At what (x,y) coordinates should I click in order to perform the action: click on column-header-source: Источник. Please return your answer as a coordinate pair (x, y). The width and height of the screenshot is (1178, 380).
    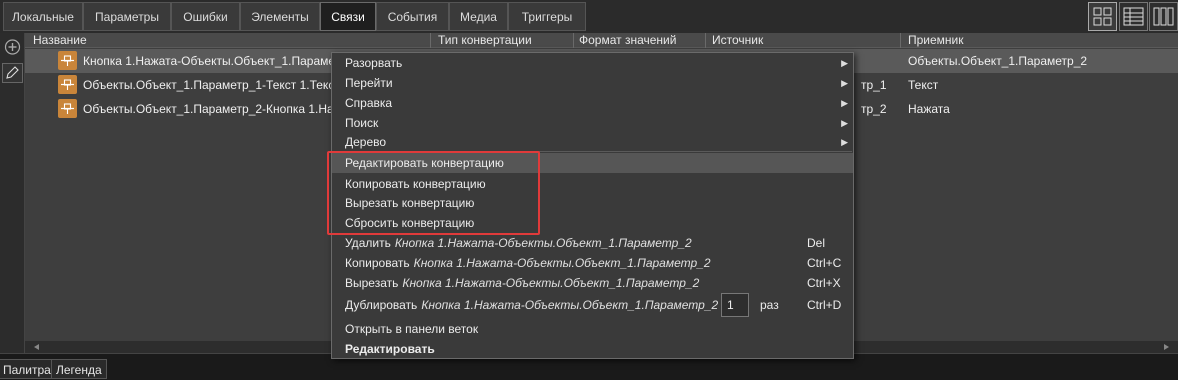
    Looking at the image, I should click on (734, 40).